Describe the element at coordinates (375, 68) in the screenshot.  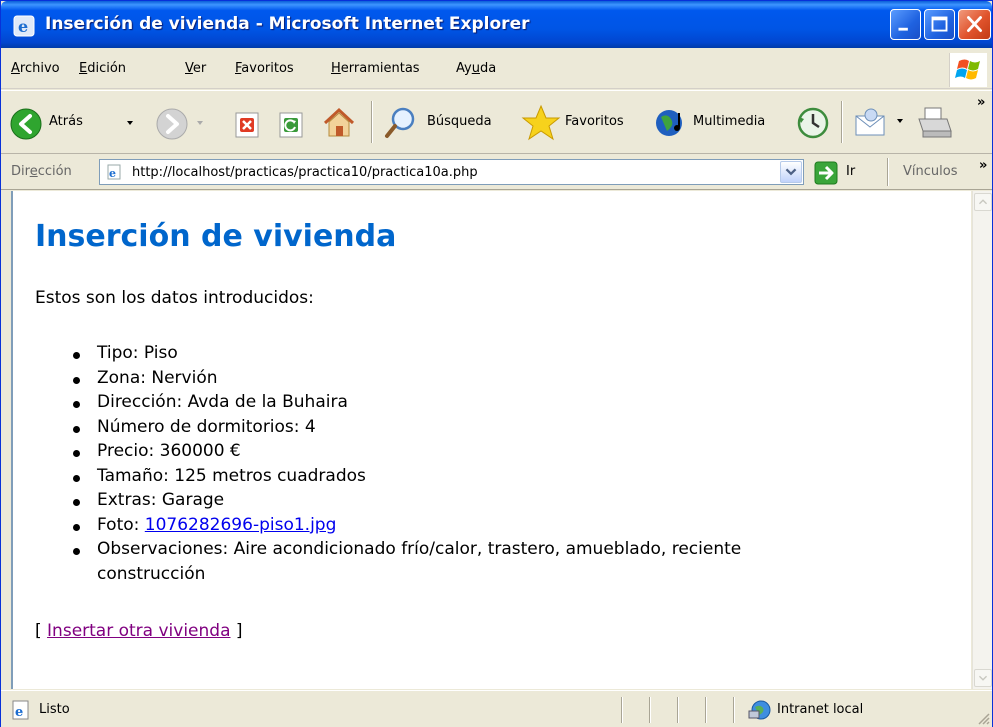
I see `menu-herramientas: Herramientas` at that location.